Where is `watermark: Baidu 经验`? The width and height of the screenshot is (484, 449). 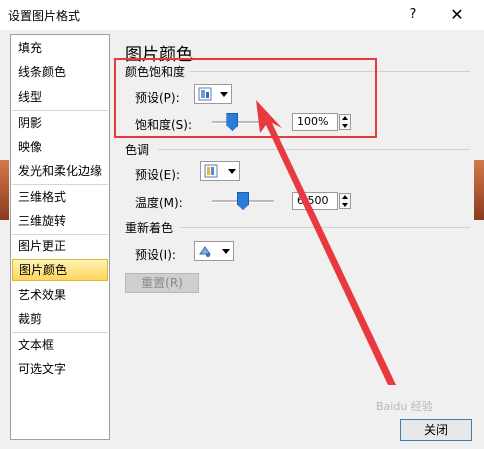 watermark: Baidu 经验 is located at coordinates (404, 406).